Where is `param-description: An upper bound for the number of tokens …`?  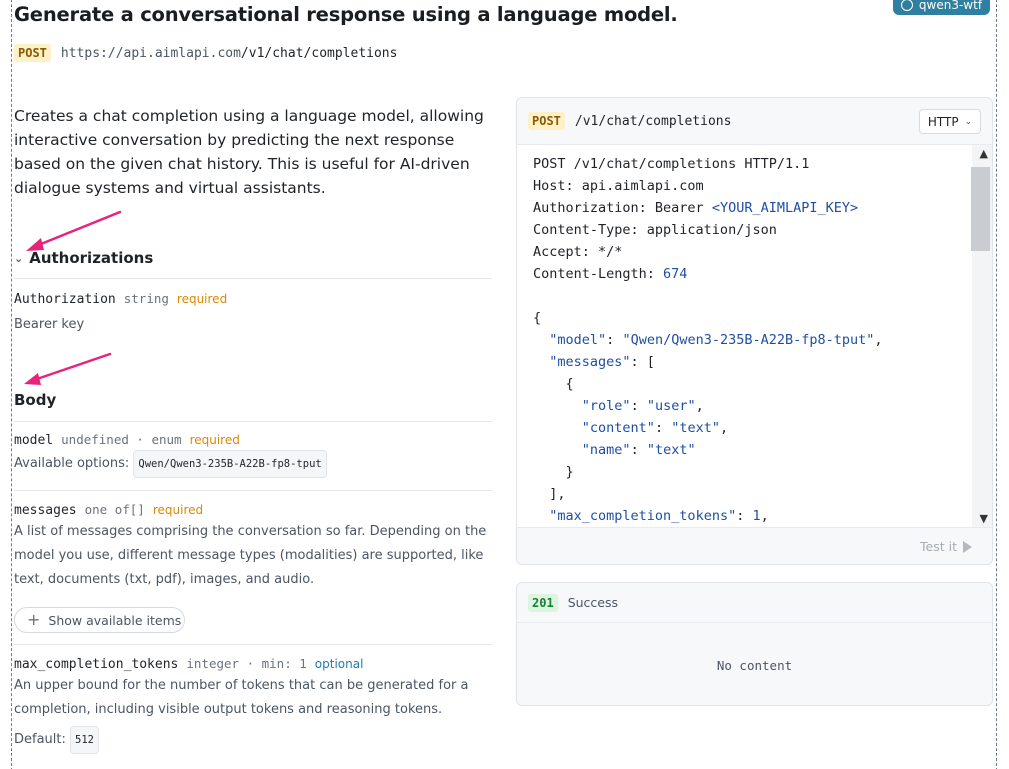
param-description: An upper bound for the number of tokens … is located at coordinates (241, 697).